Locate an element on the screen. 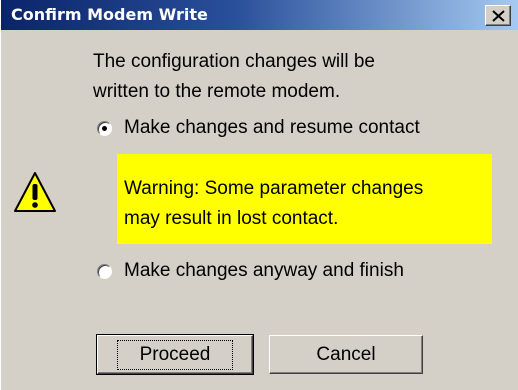 This screenshot has height=390, width=518. dialog-title: Confirm Modem Write is located at coordinates (109, 14).